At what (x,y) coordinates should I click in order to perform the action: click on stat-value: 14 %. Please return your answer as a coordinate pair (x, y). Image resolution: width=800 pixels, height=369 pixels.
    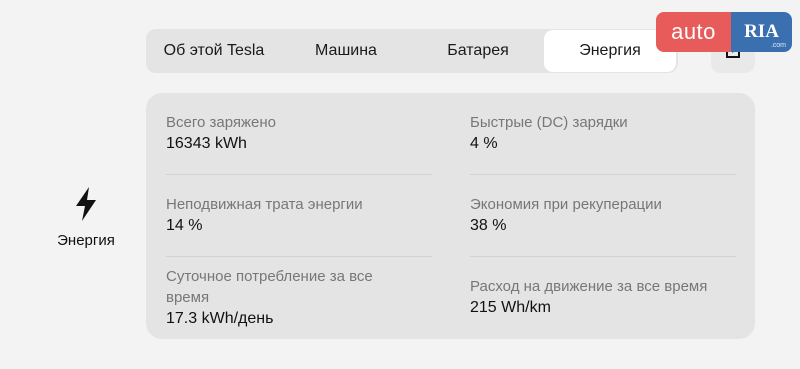
    Looking at the image, I should click on (184, 225).